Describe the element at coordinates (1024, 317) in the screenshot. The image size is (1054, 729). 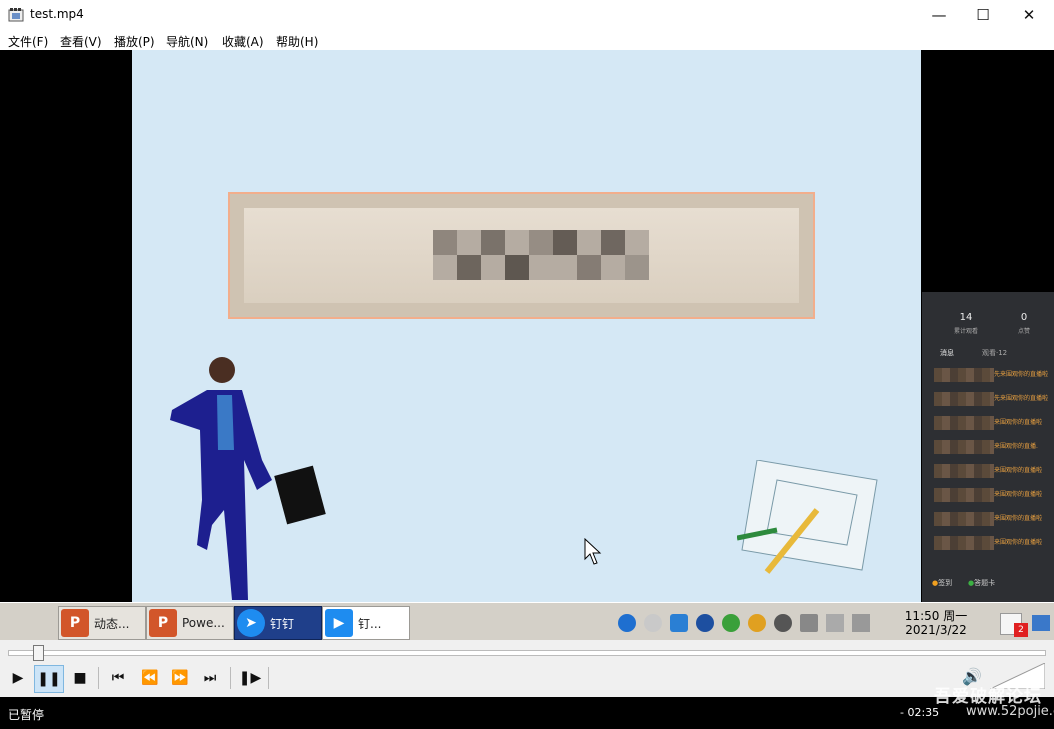
I see `likes-count: 0` at that location.